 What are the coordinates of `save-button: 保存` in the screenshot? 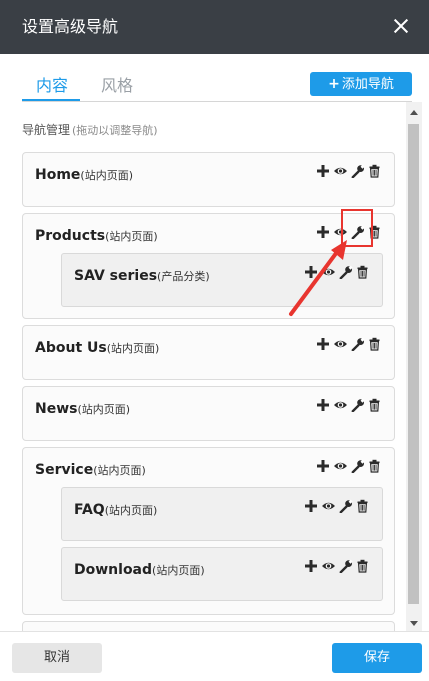 It's located at (377, 658).